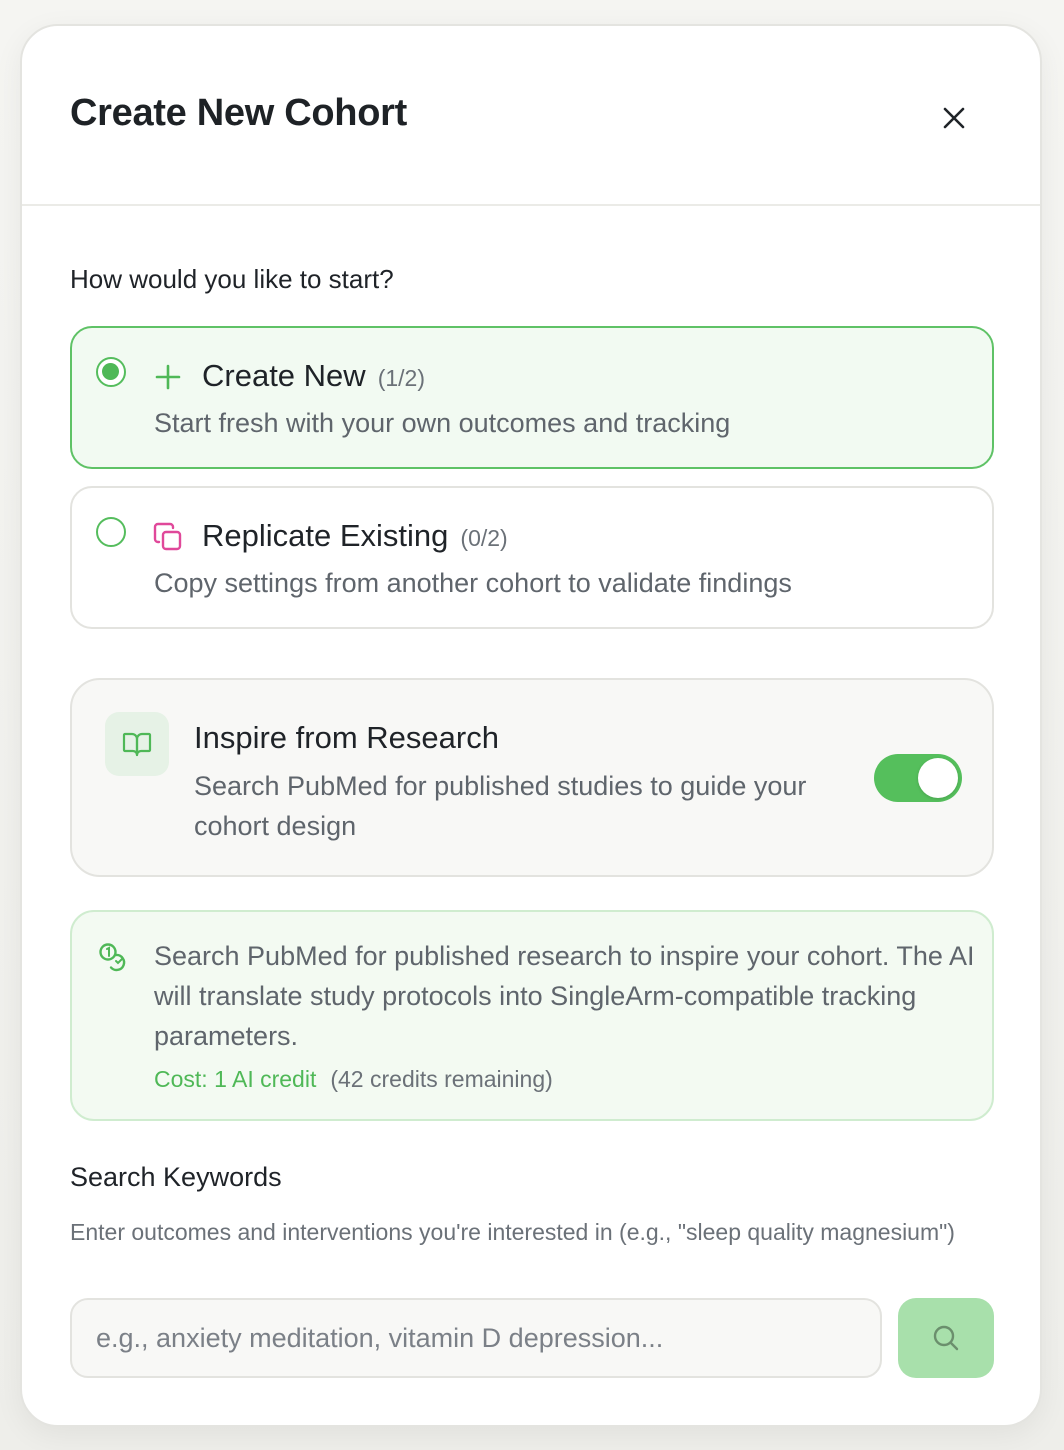 Image resolution: width=1064 pixels, height=1450 pixels. Describe the element at coordinates (111, 372) in the screenshot. I see `radio-create-new` at that location.